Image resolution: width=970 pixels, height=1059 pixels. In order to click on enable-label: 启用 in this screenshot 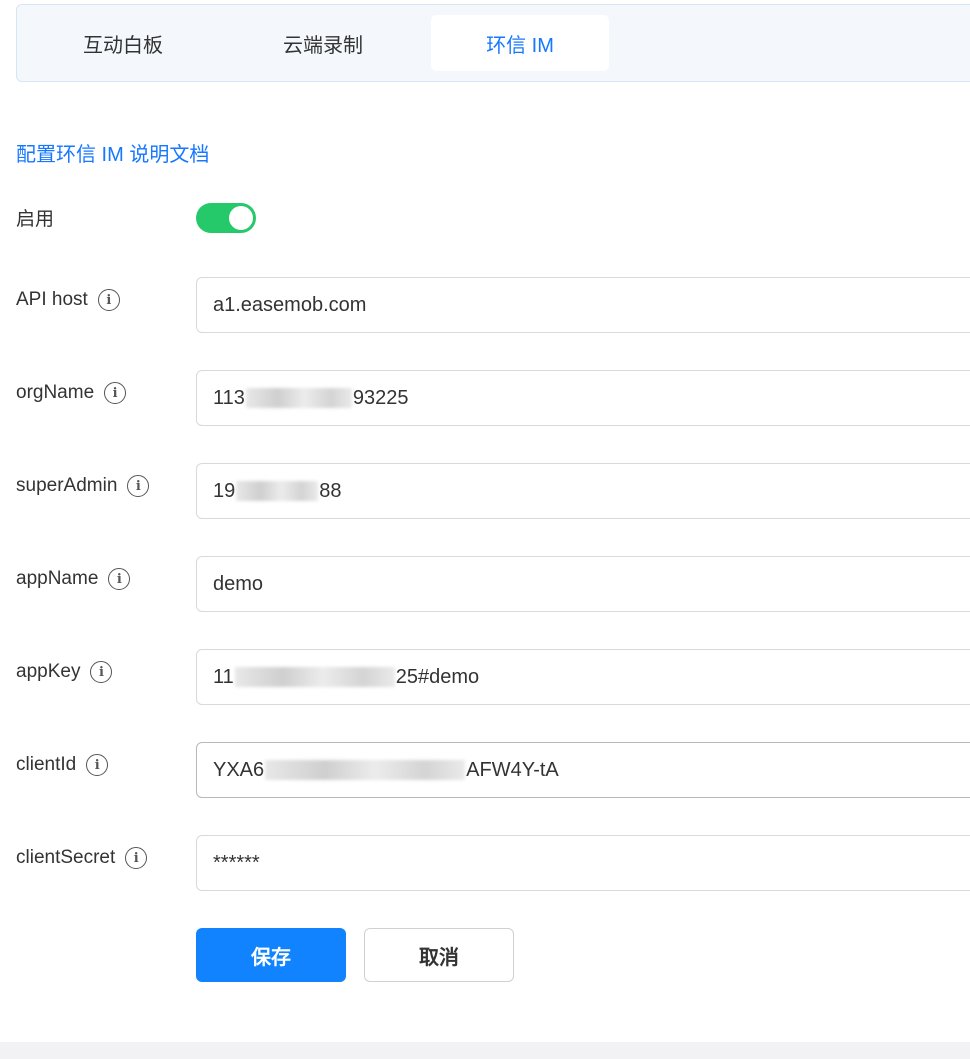, I will do `click(35, 217)`.